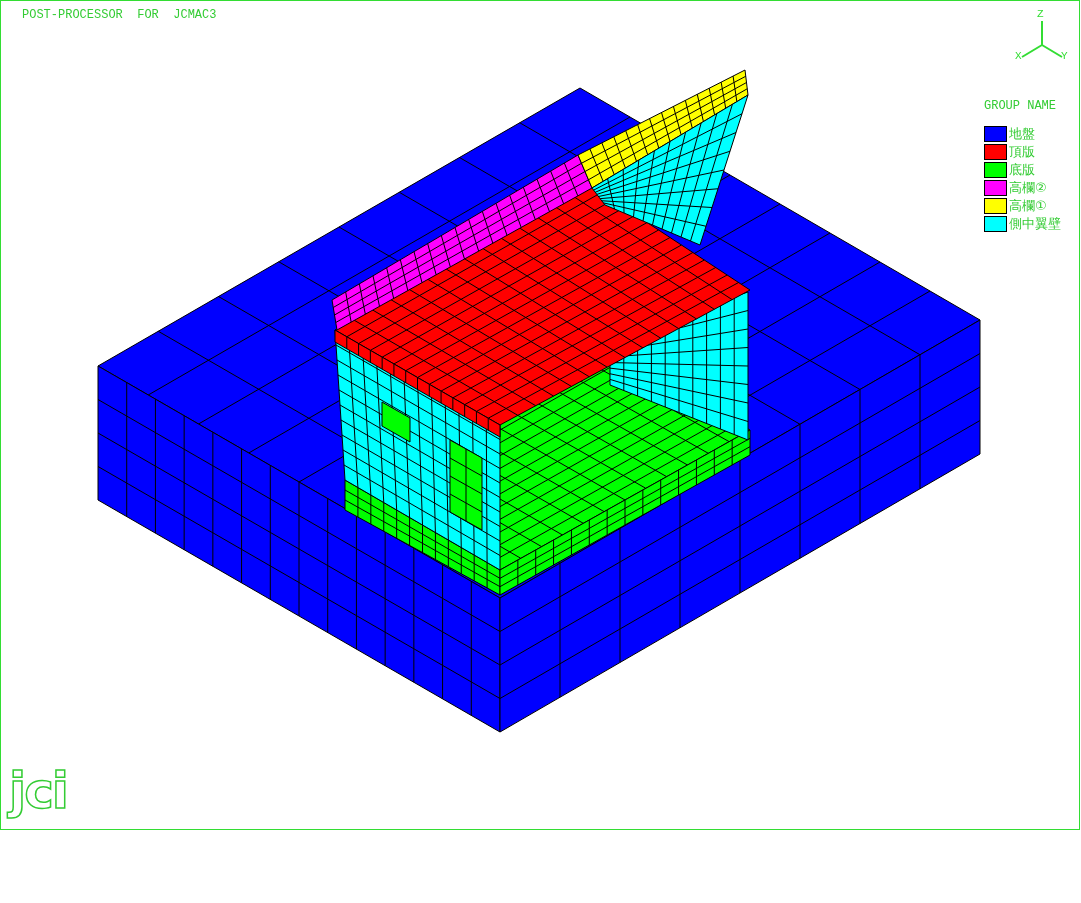 The height and width of the screenshot is (903, 1081). What do you see at coordinates (119, 15) in the screenshot?
I see `window-title: POST-PROCESSOR FOR JCMAC3` at bounding box center [119, 15].